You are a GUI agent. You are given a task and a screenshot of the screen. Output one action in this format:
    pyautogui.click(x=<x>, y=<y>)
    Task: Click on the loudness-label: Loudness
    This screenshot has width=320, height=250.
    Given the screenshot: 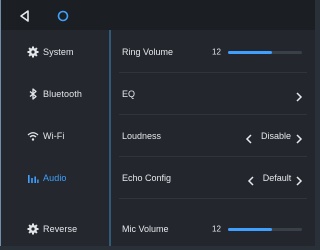 What is the action you would take?
    pyautogui.click(x=142, y=136)
    